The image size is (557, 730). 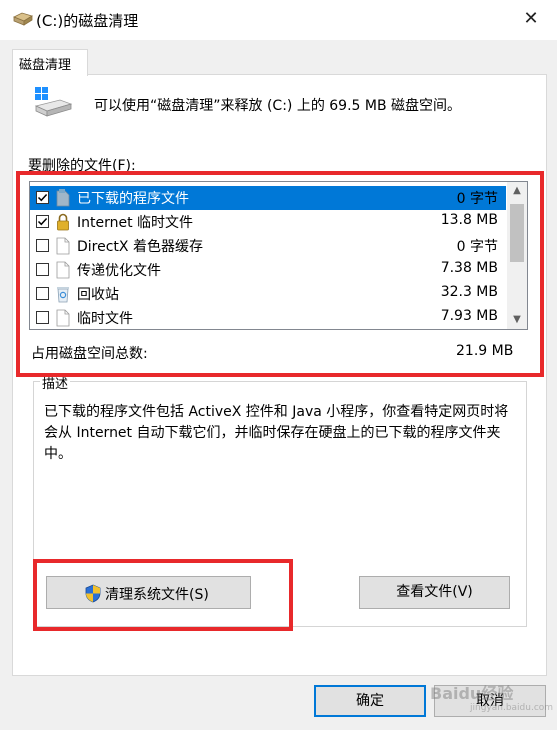 What do you see at coordinates (268, 270) in the screenshot?
I see `list-item: 传递优化文件 7.38 MB` at bounding box center [268, 270].